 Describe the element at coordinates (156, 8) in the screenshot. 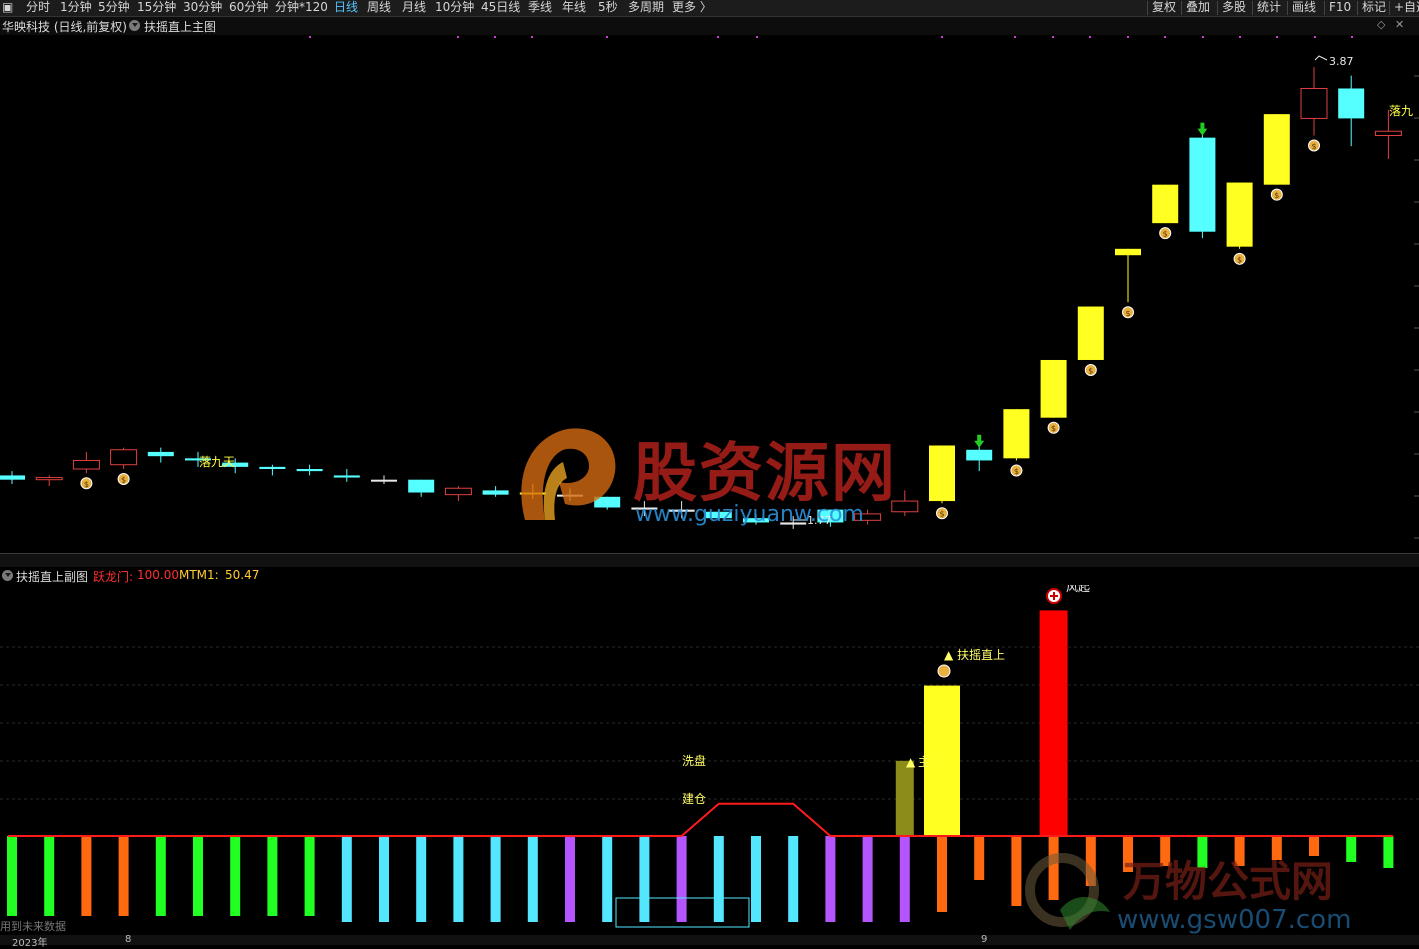

I see `period-tab-3: 15分钟` at that location.